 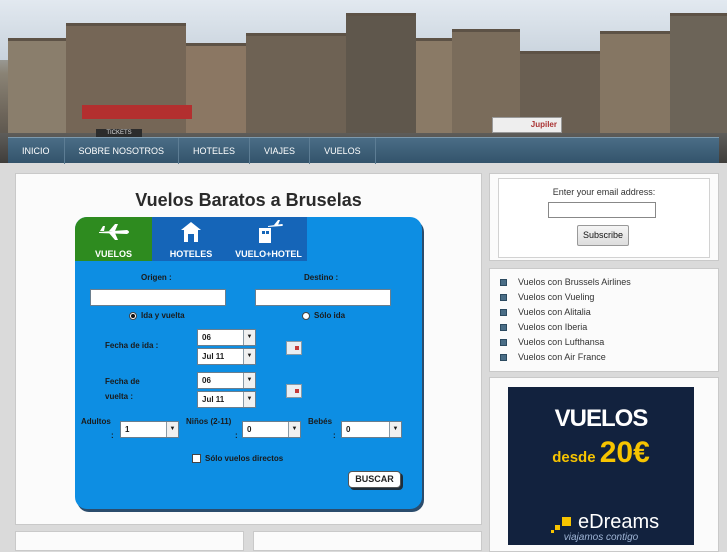 What do you see at coordinates (320, 421) in the screenshot?
I see `babies-label: Bebés` at bounding box center [320, 421].